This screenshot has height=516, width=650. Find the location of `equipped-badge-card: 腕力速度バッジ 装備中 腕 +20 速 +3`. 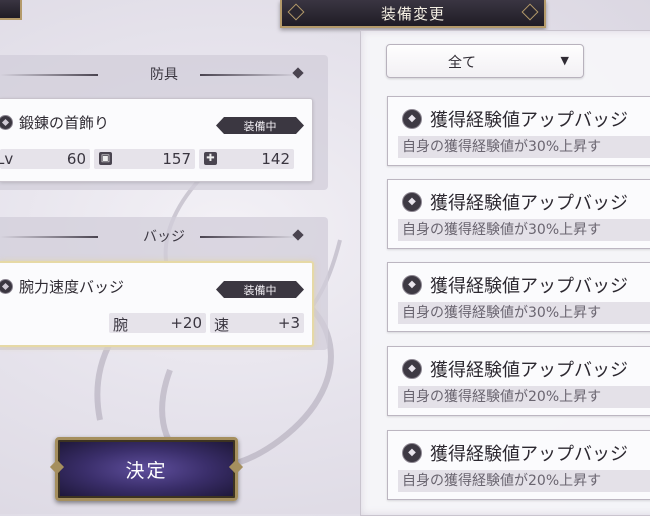

equipped-badge-card: 腕力速度バッジ 装備中 腕 +20 速 +3 is located at coordinates (157, 304).